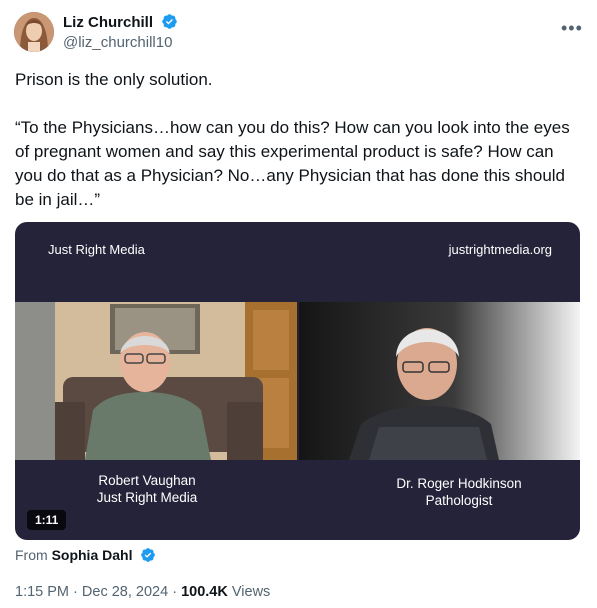 The image size is (597, 608). I want to click on video-pane-right, so click(439, 381).